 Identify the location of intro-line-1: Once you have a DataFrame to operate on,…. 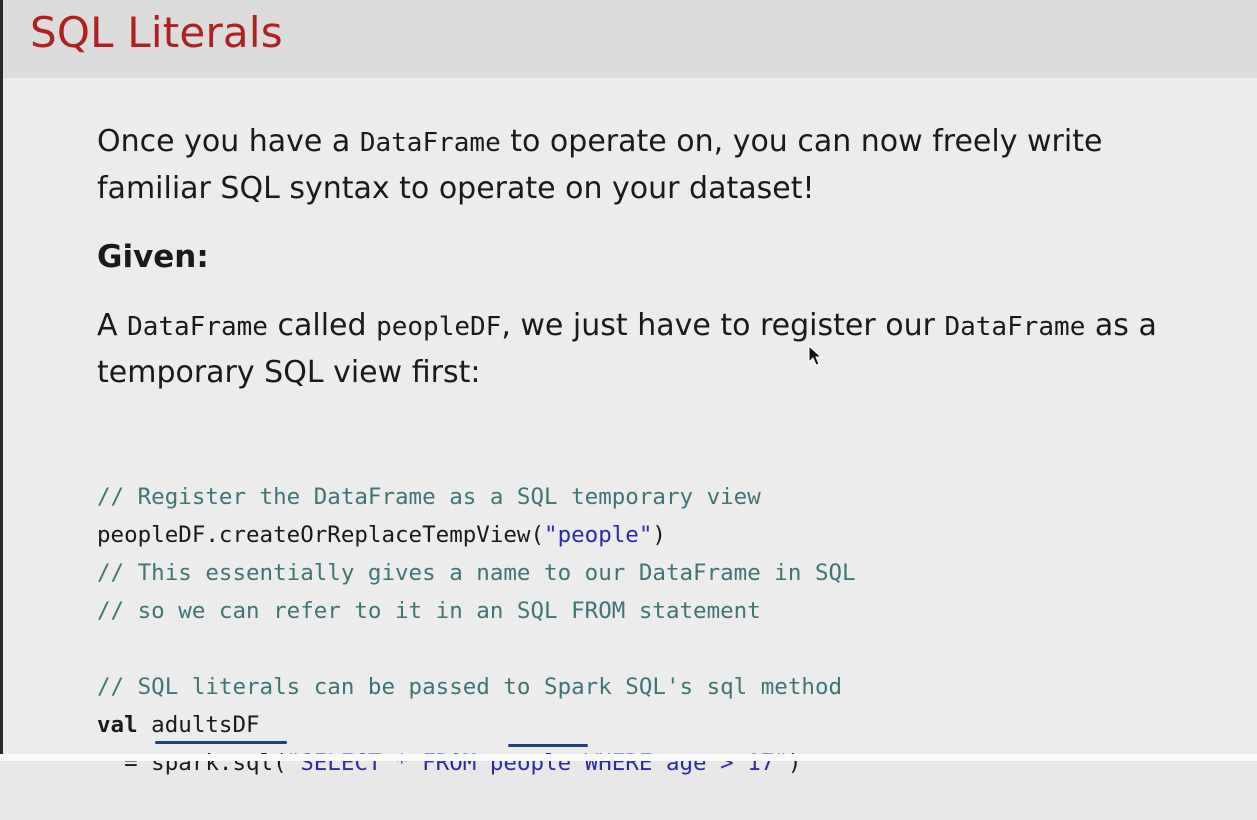
(672, 142).